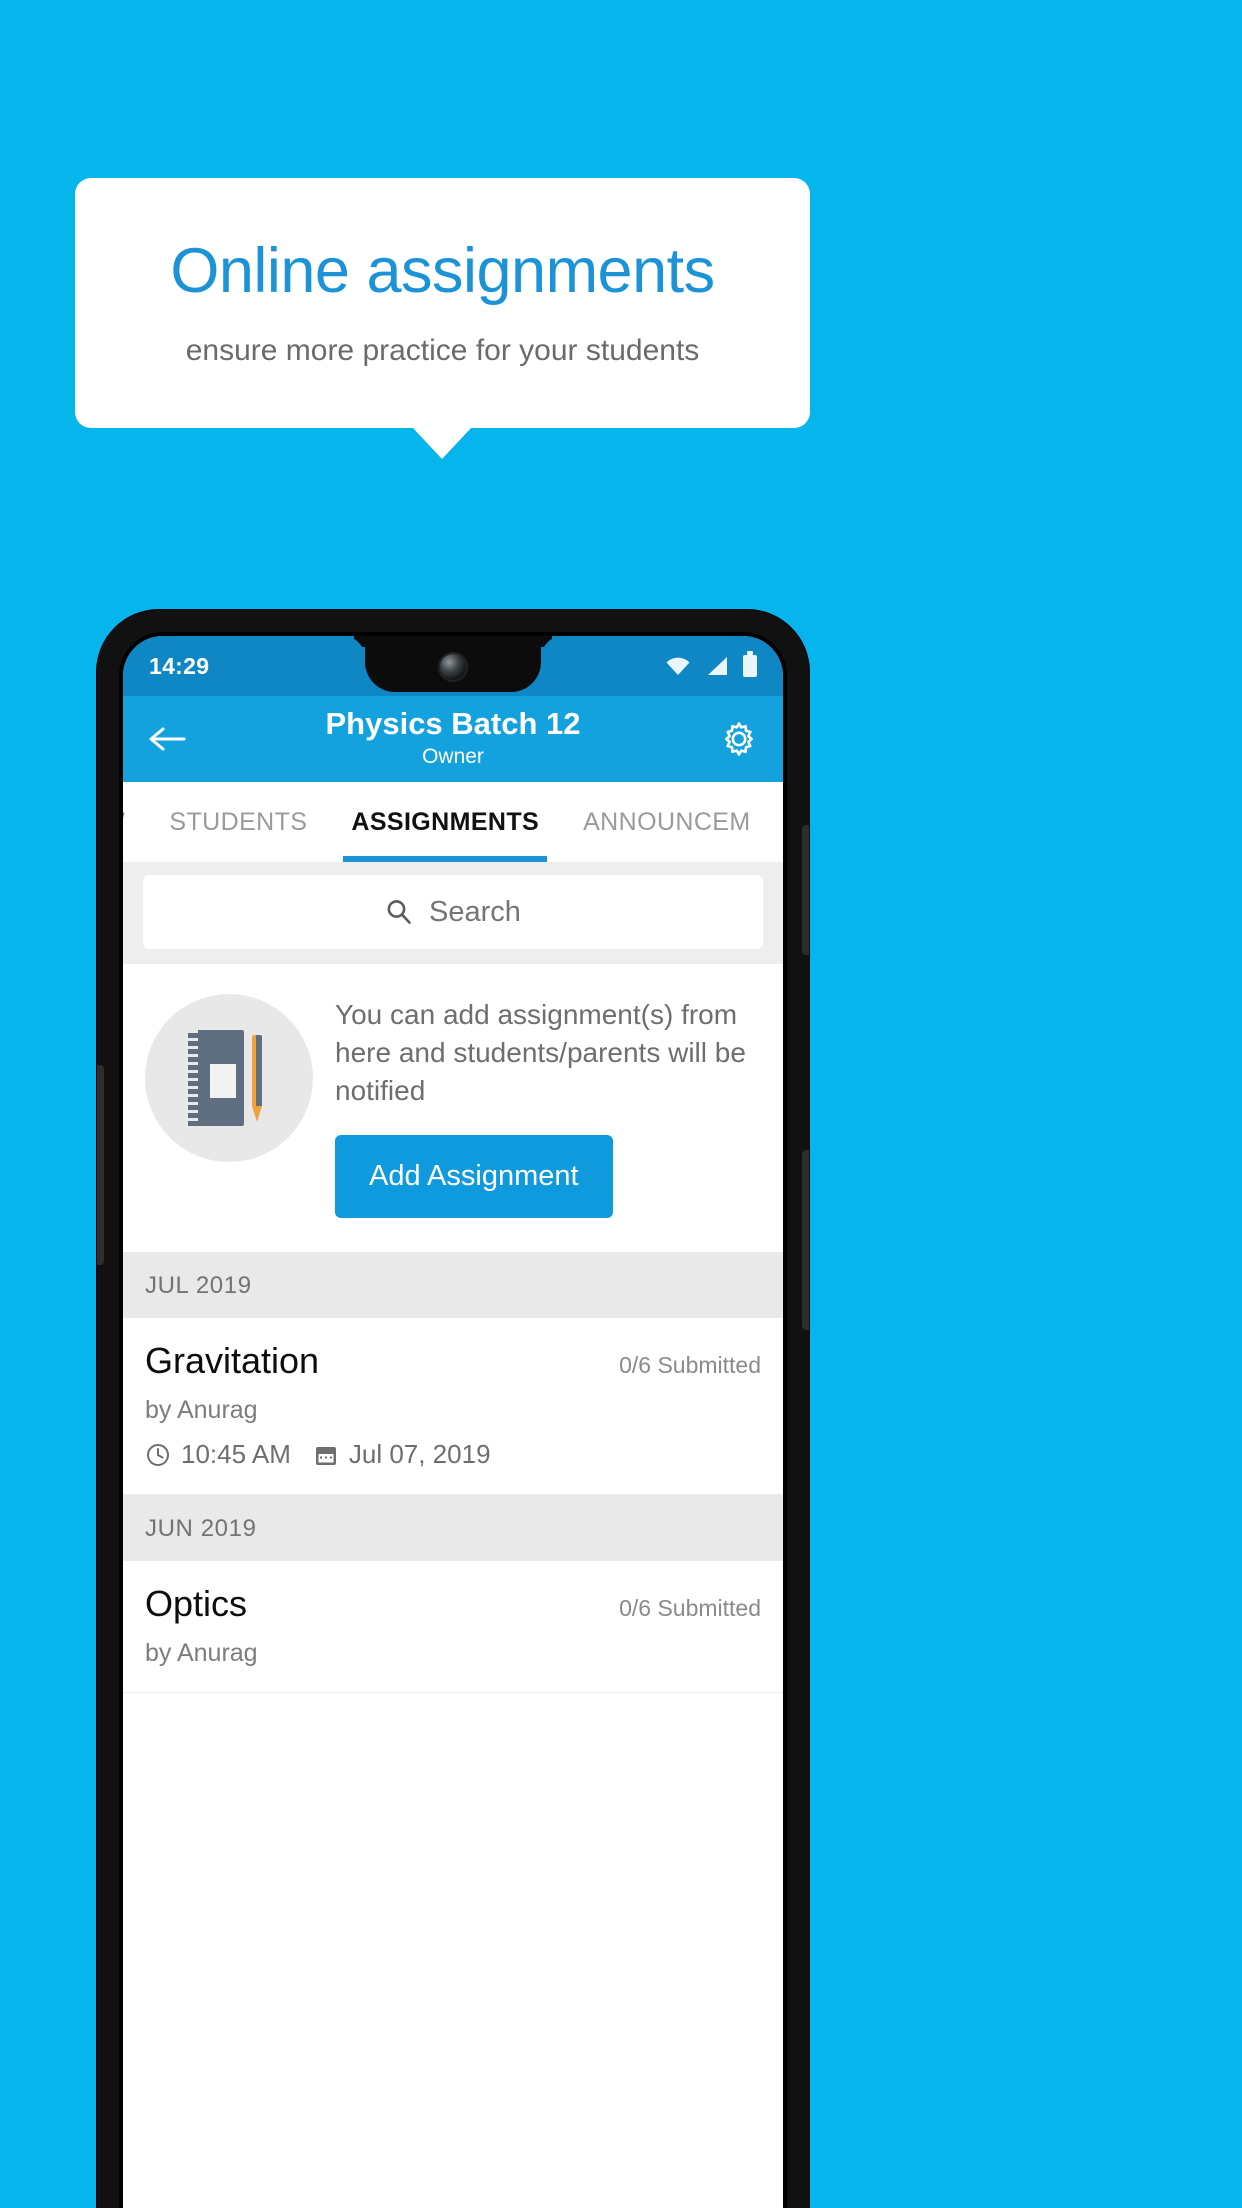 The image size is (1242, 2208). I want to click on back-arrow-icon, so click(167, 739).